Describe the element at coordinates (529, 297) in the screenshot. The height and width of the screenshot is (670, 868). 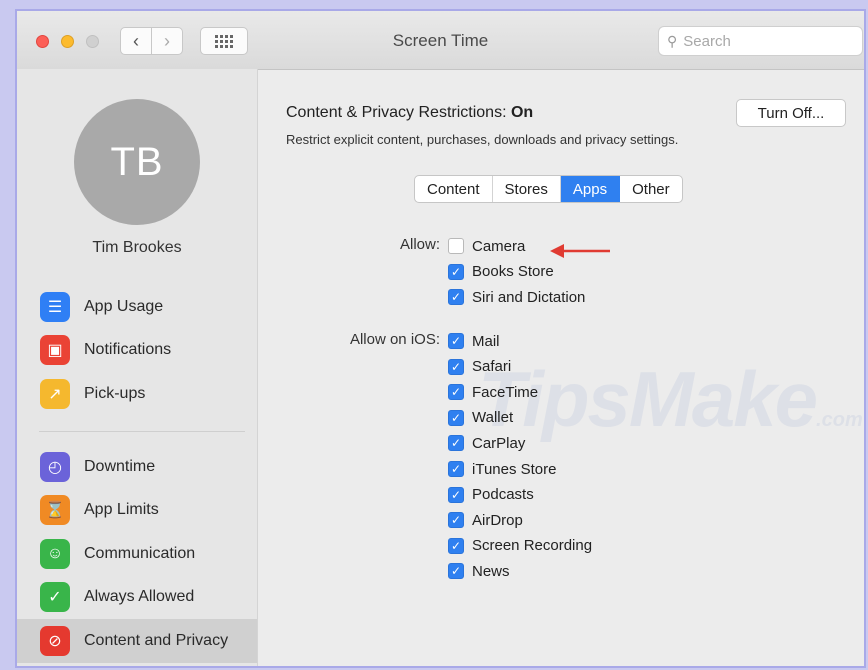
I see `checkbox-label: Siri and Dictation` at that location.